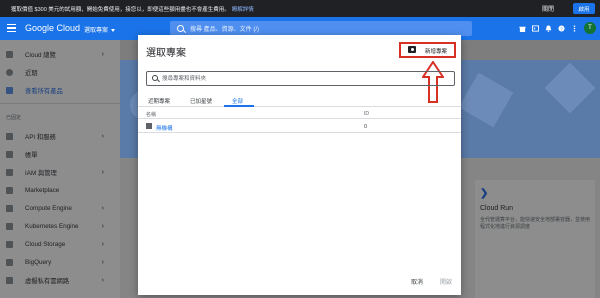  What do you see at coordinates (45, 244) in the screenshot?
I see `sidebar-item-label: Cloud Storage` at bounding box center [45, 244].